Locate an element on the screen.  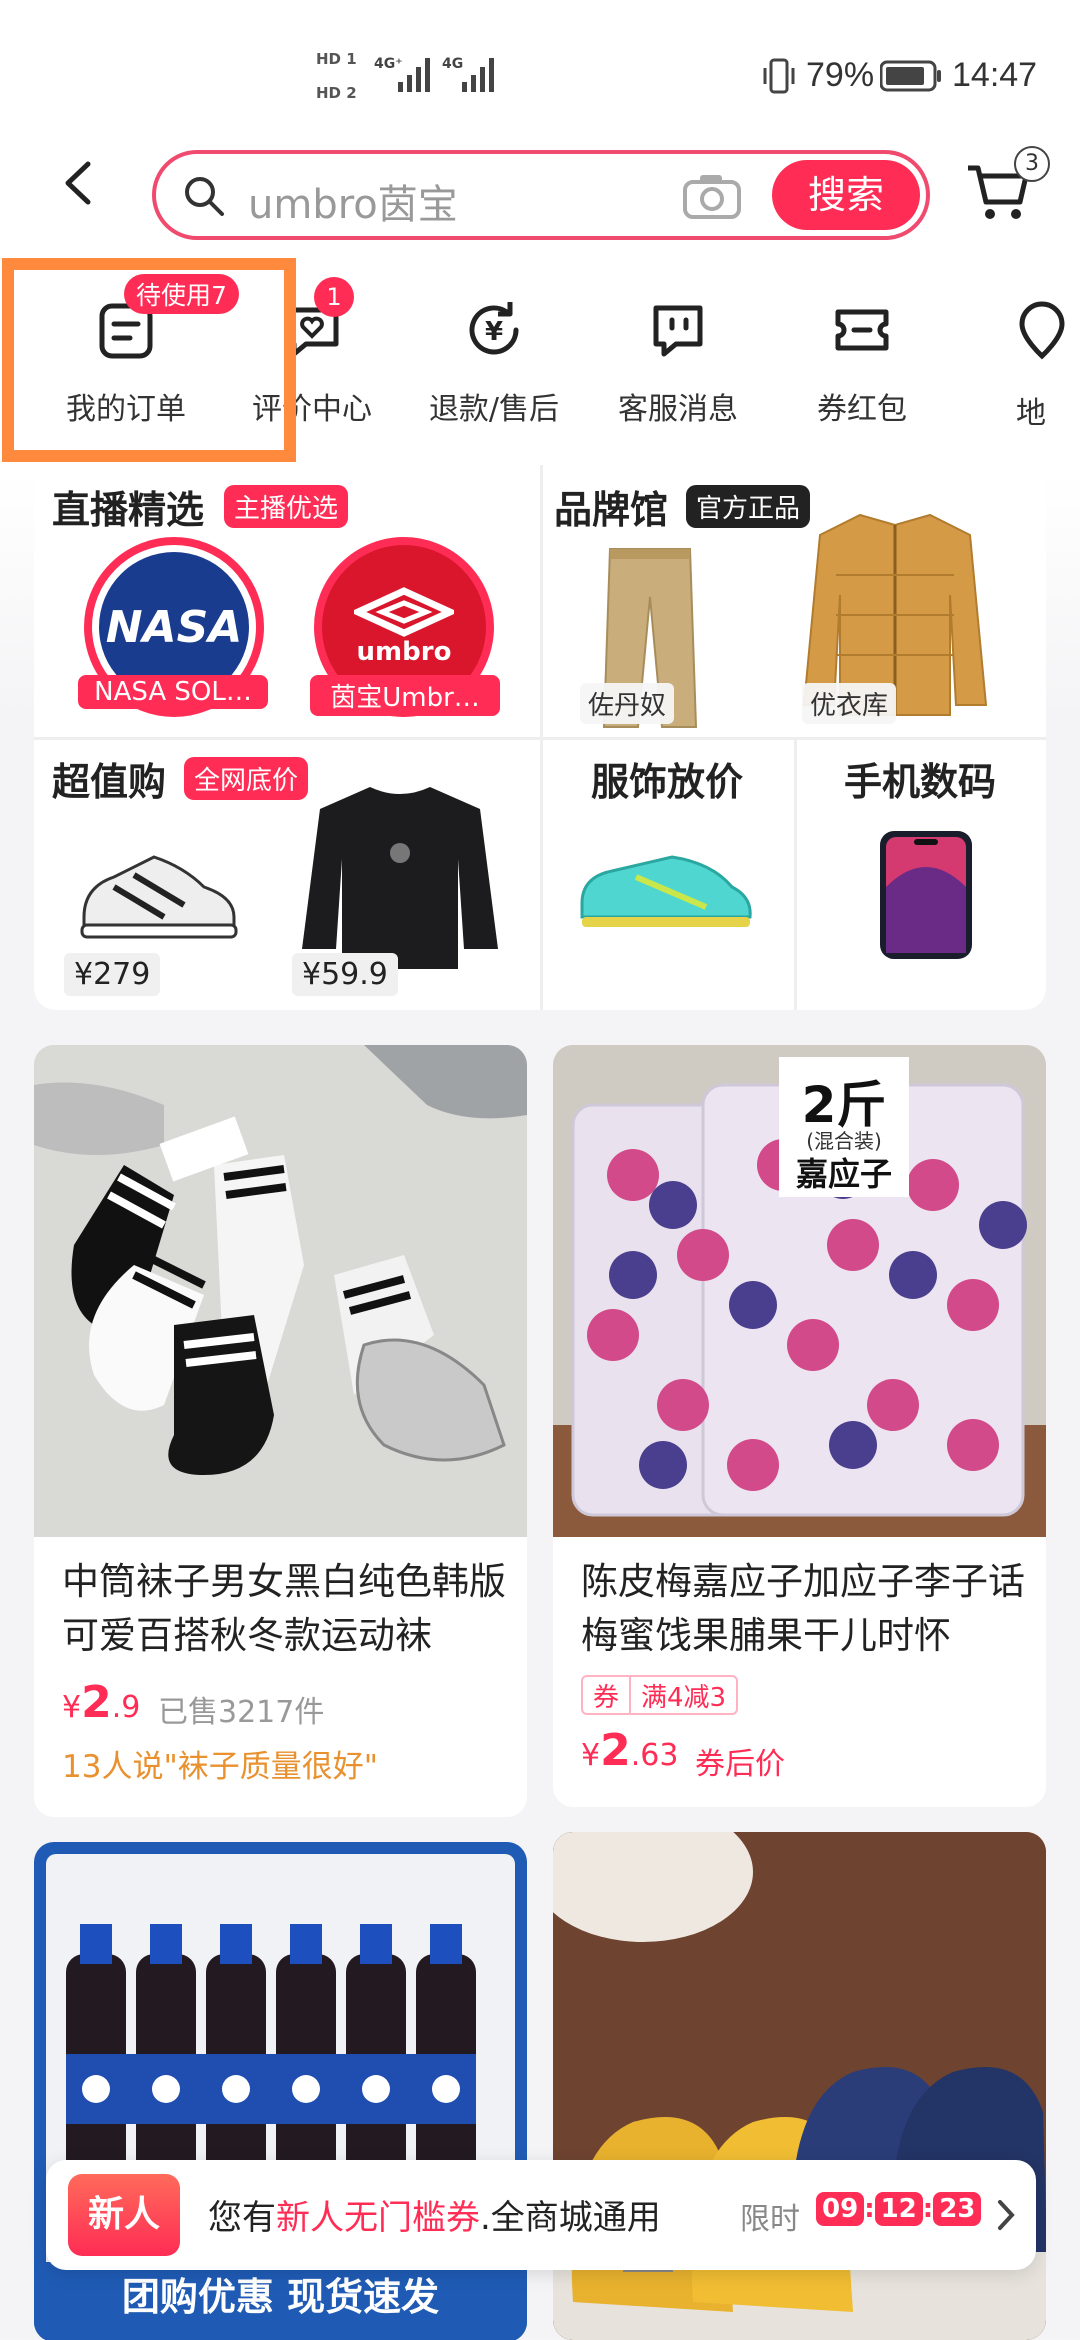
search-button: 搜索 is located at coordinates (846, 195).